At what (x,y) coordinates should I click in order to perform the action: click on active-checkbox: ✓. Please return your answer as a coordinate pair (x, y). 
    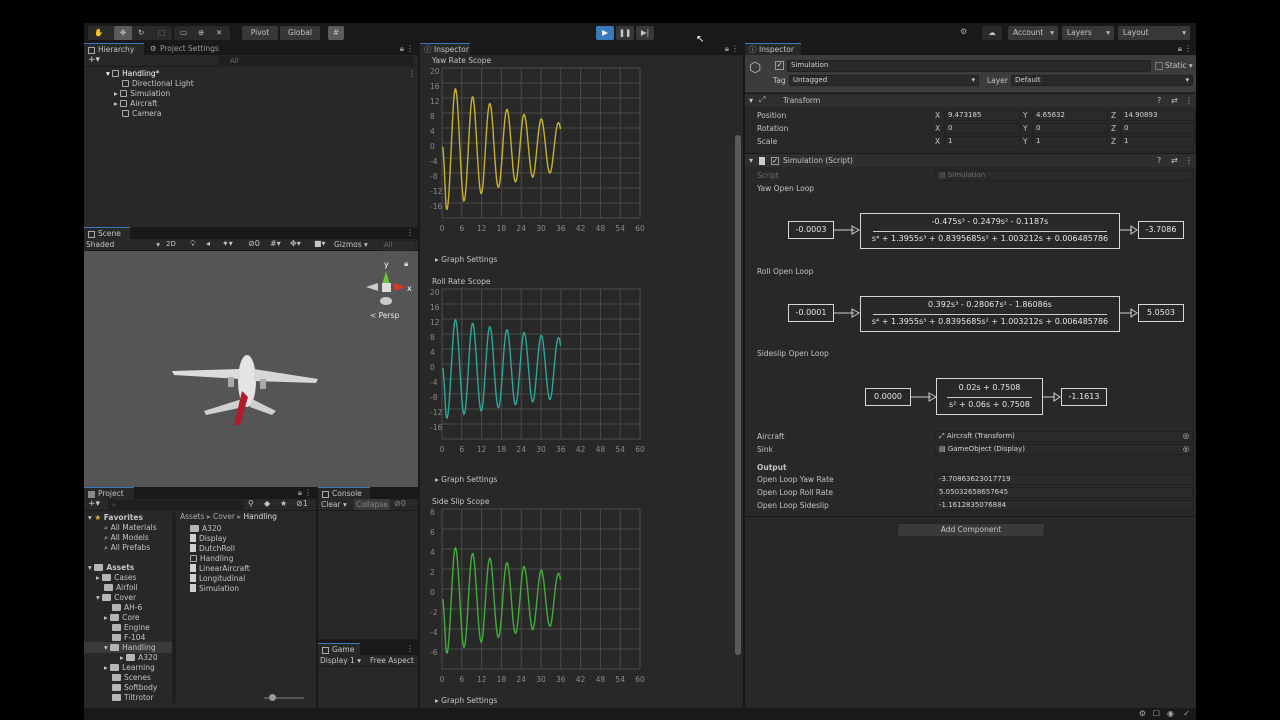
    Looking at the image, I should click on (779, 65).